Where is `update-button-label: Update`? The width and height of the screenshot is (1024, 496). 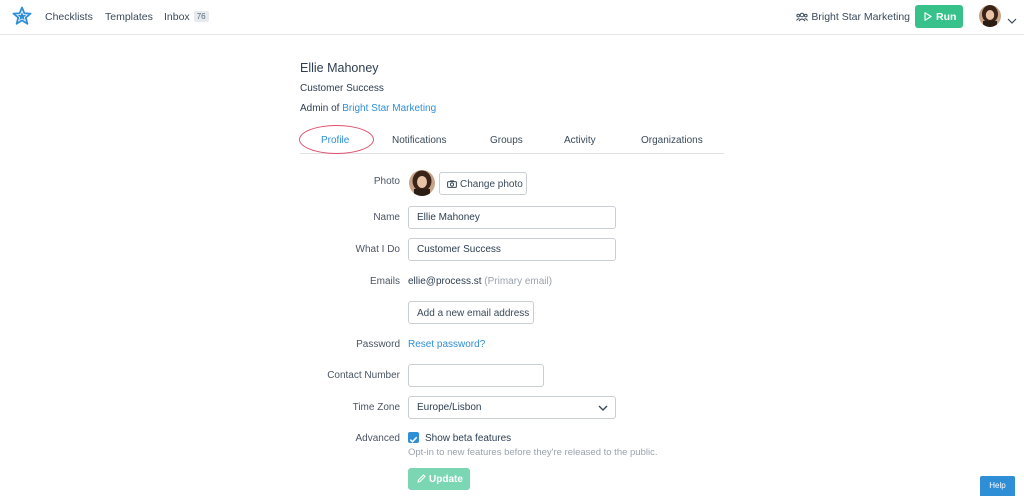 update-button-label: Update is located at coordinates (446, 479).